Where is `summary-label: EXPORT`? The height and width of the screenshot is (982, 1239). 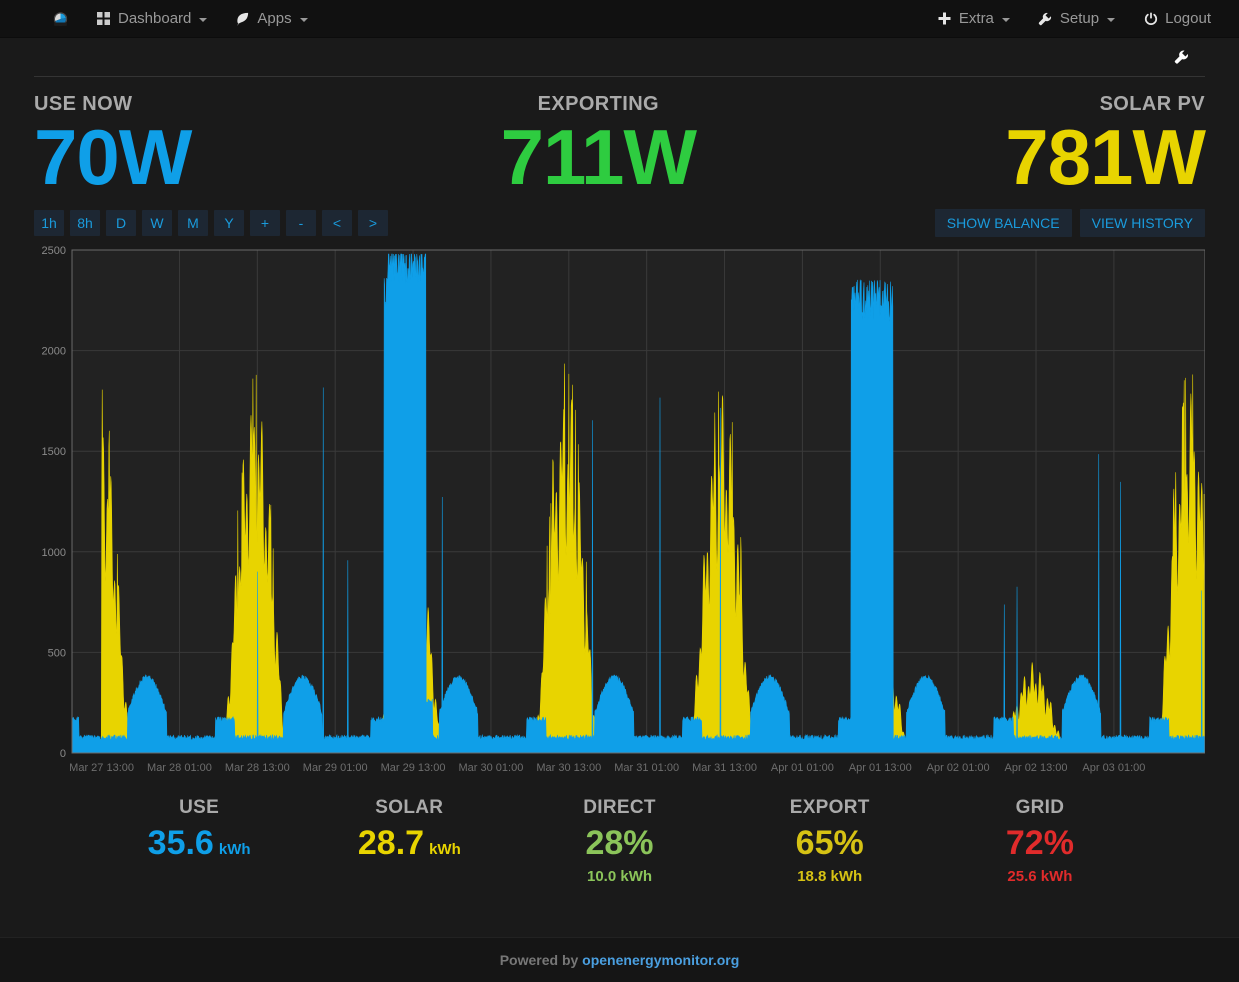 summary-label: EXPORT is located at coordinates (829, 807).